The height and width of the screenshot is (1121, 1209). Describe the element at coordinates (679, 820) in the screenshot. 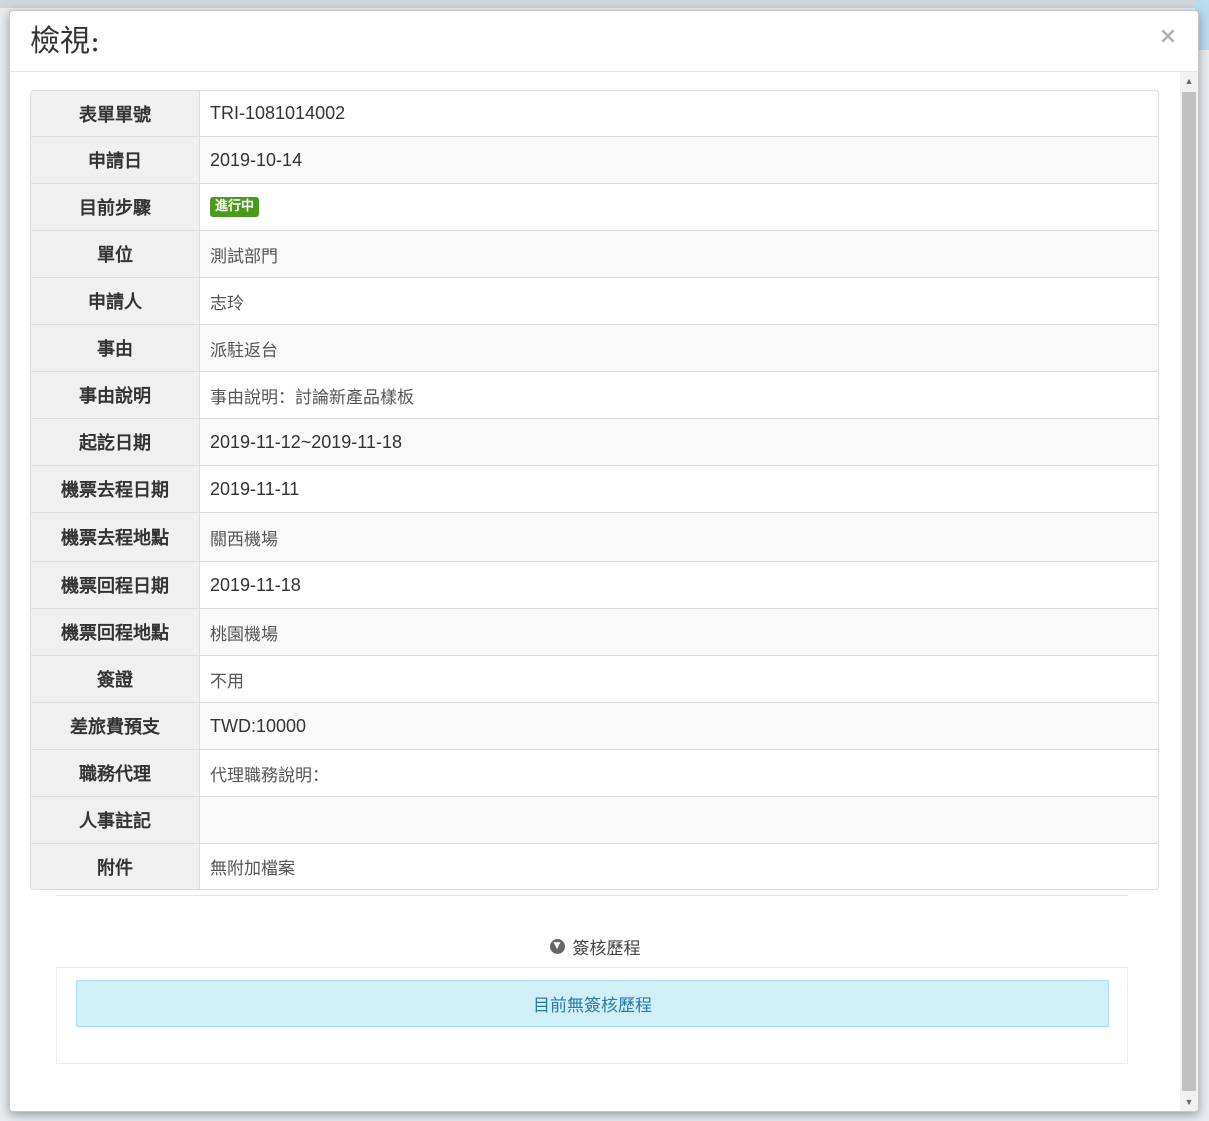

I see `field-value` at that location.